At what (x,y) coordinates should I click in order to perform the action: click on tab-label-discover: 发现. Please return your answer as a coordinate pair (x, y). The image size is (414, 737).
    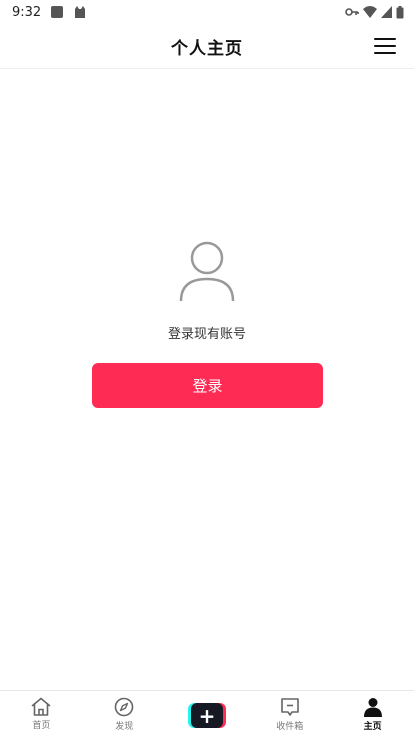
    Looking at the image, I should click on (124, 727).